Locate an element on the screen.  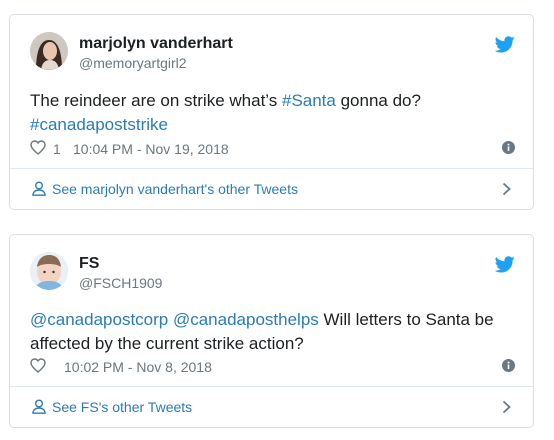
tweet-text-part: The reindeer are on strike what’s is located at coordinates (156, 100).